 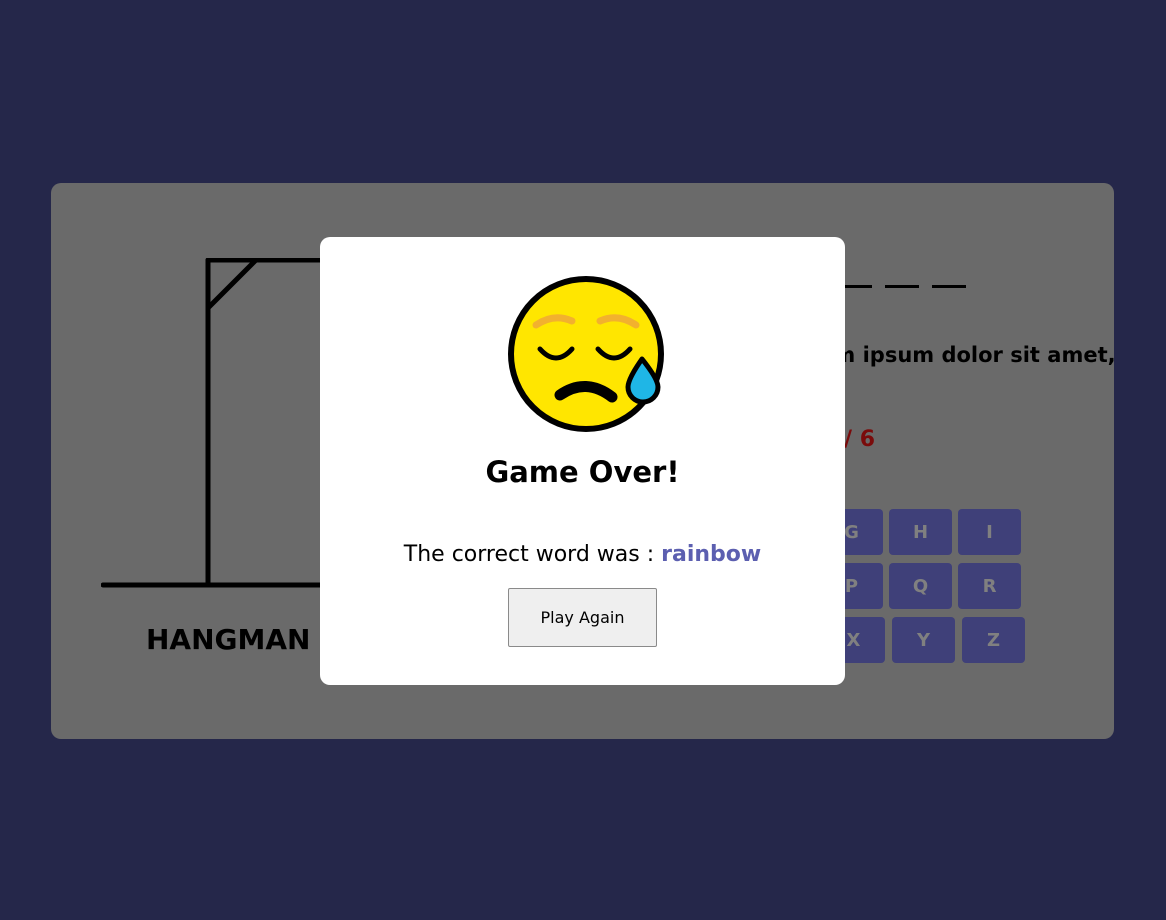 What do you see at coordinates (582, 617) in the screenshot?
I see `play-again-button: Play Again` at bounding box center [582, 617].